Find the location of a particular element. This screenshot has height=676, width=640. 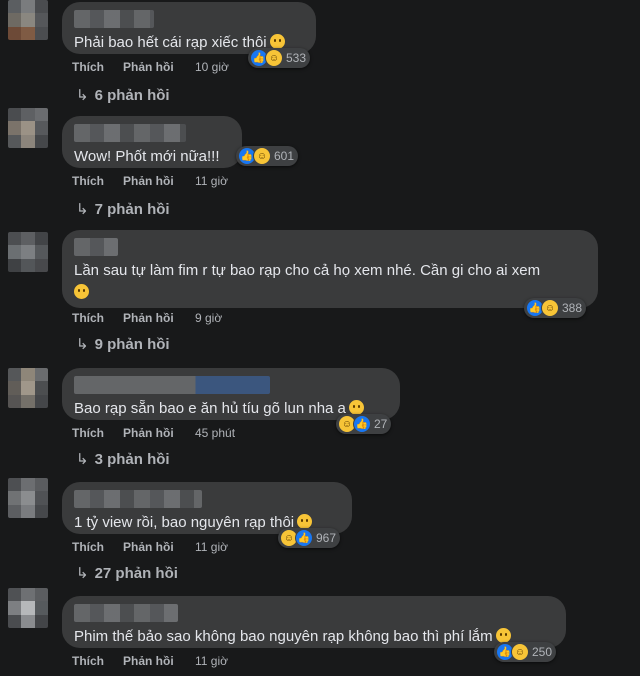

reaction-count: 250 is located at coordinates (542, 652).